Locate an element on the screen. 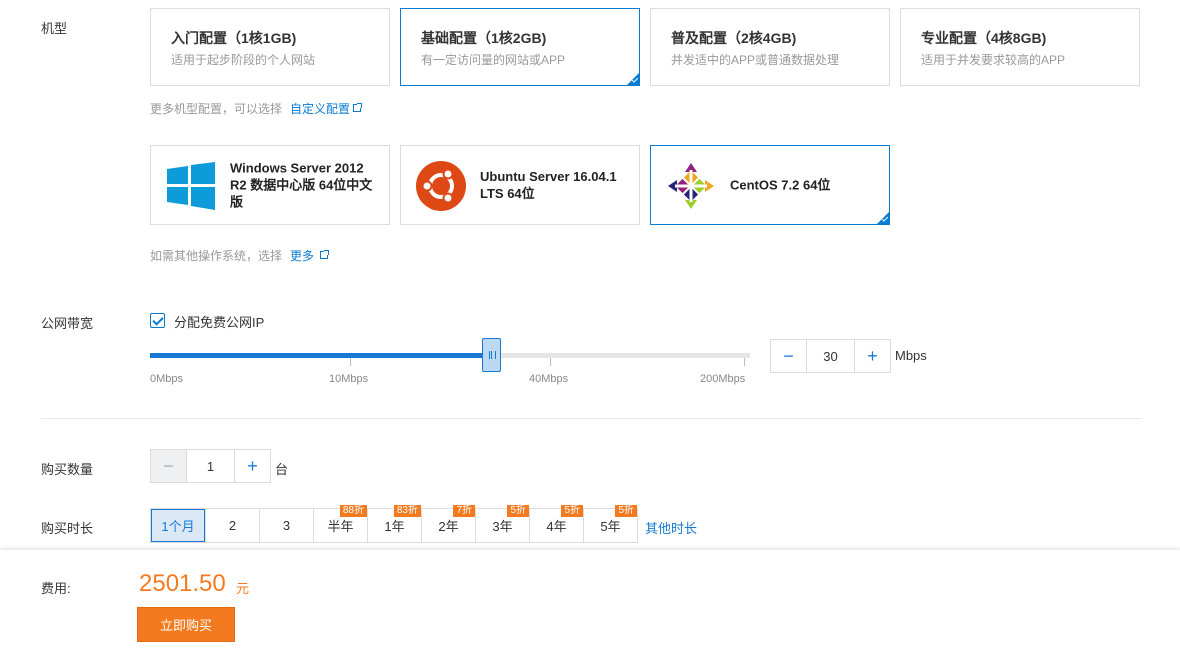 Image resolution: width=1180 pixels, height=651 pixels. slider-tick-label: 40Mbps is located at coordinates (549, 379).